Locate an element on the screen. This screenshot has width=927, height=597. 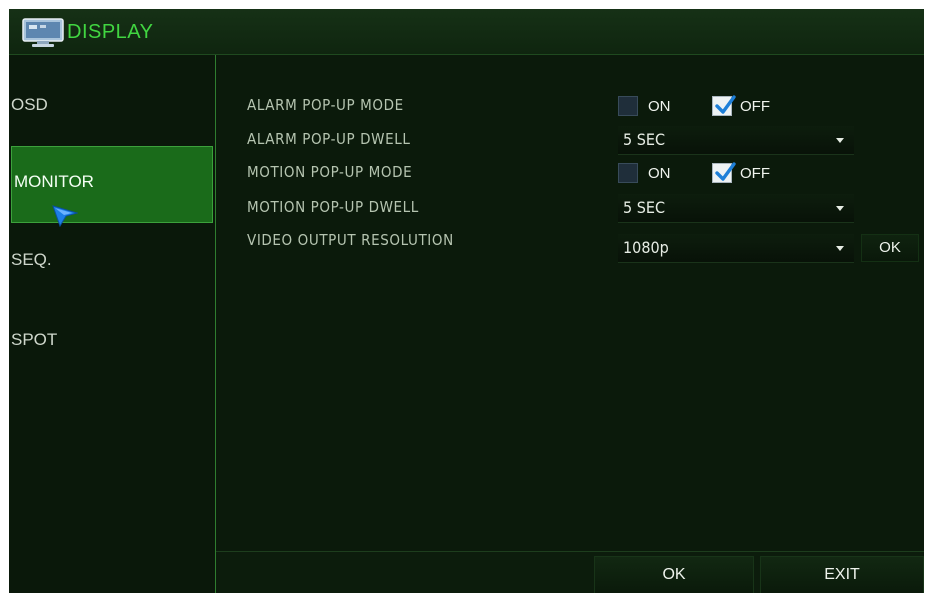
motion-popup-off-checkbox is located at coordinates (724, 172).